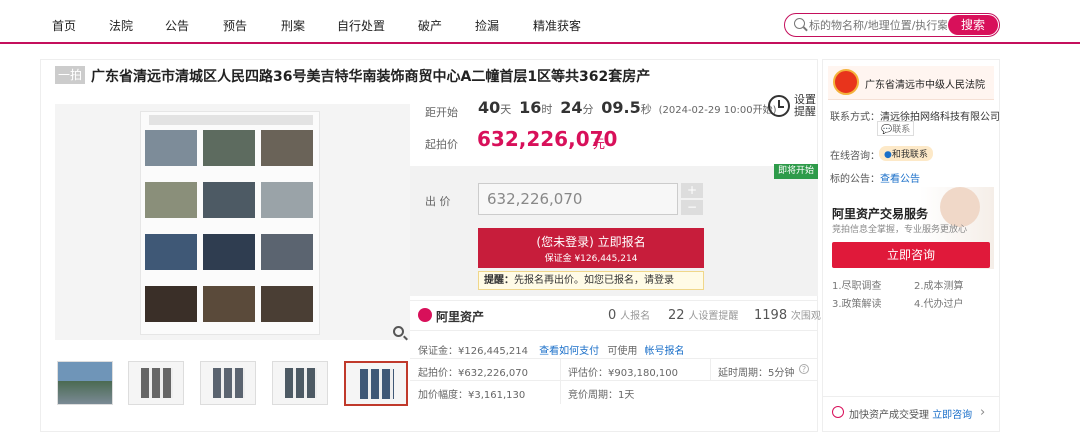  What do you see at coordinates (430, 25) in the screenshot?
I see `nav-bankruptcy: 破产` at bounding box center [430, 25].